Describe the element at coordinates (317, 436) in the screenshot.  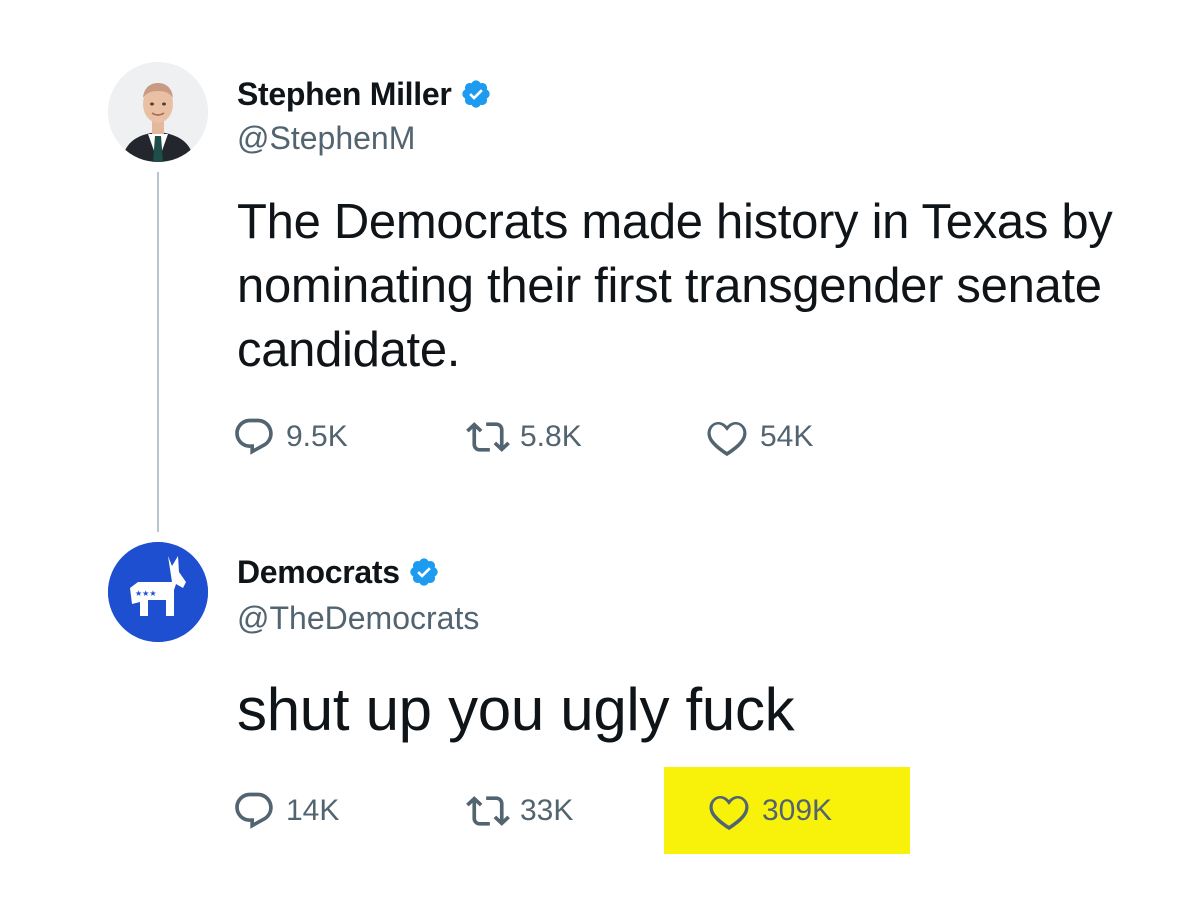
I see `reply-count: 9.5K` at that location.